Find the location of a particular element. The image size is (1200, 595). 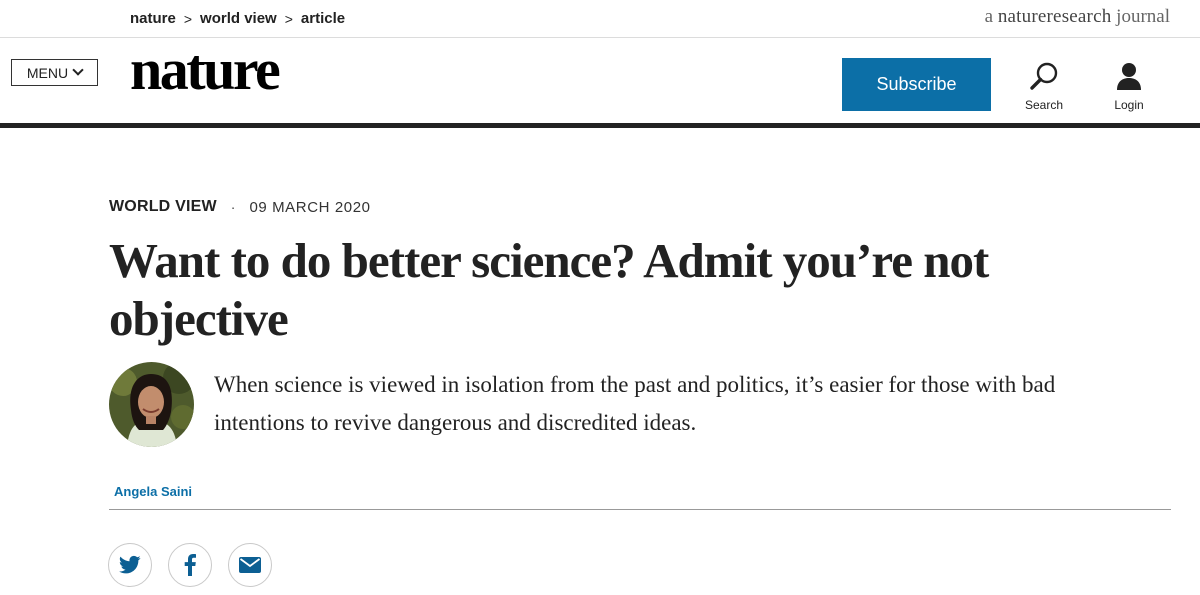

journal-tag-brand: natureresearch is located at coordinates (1055, 16).